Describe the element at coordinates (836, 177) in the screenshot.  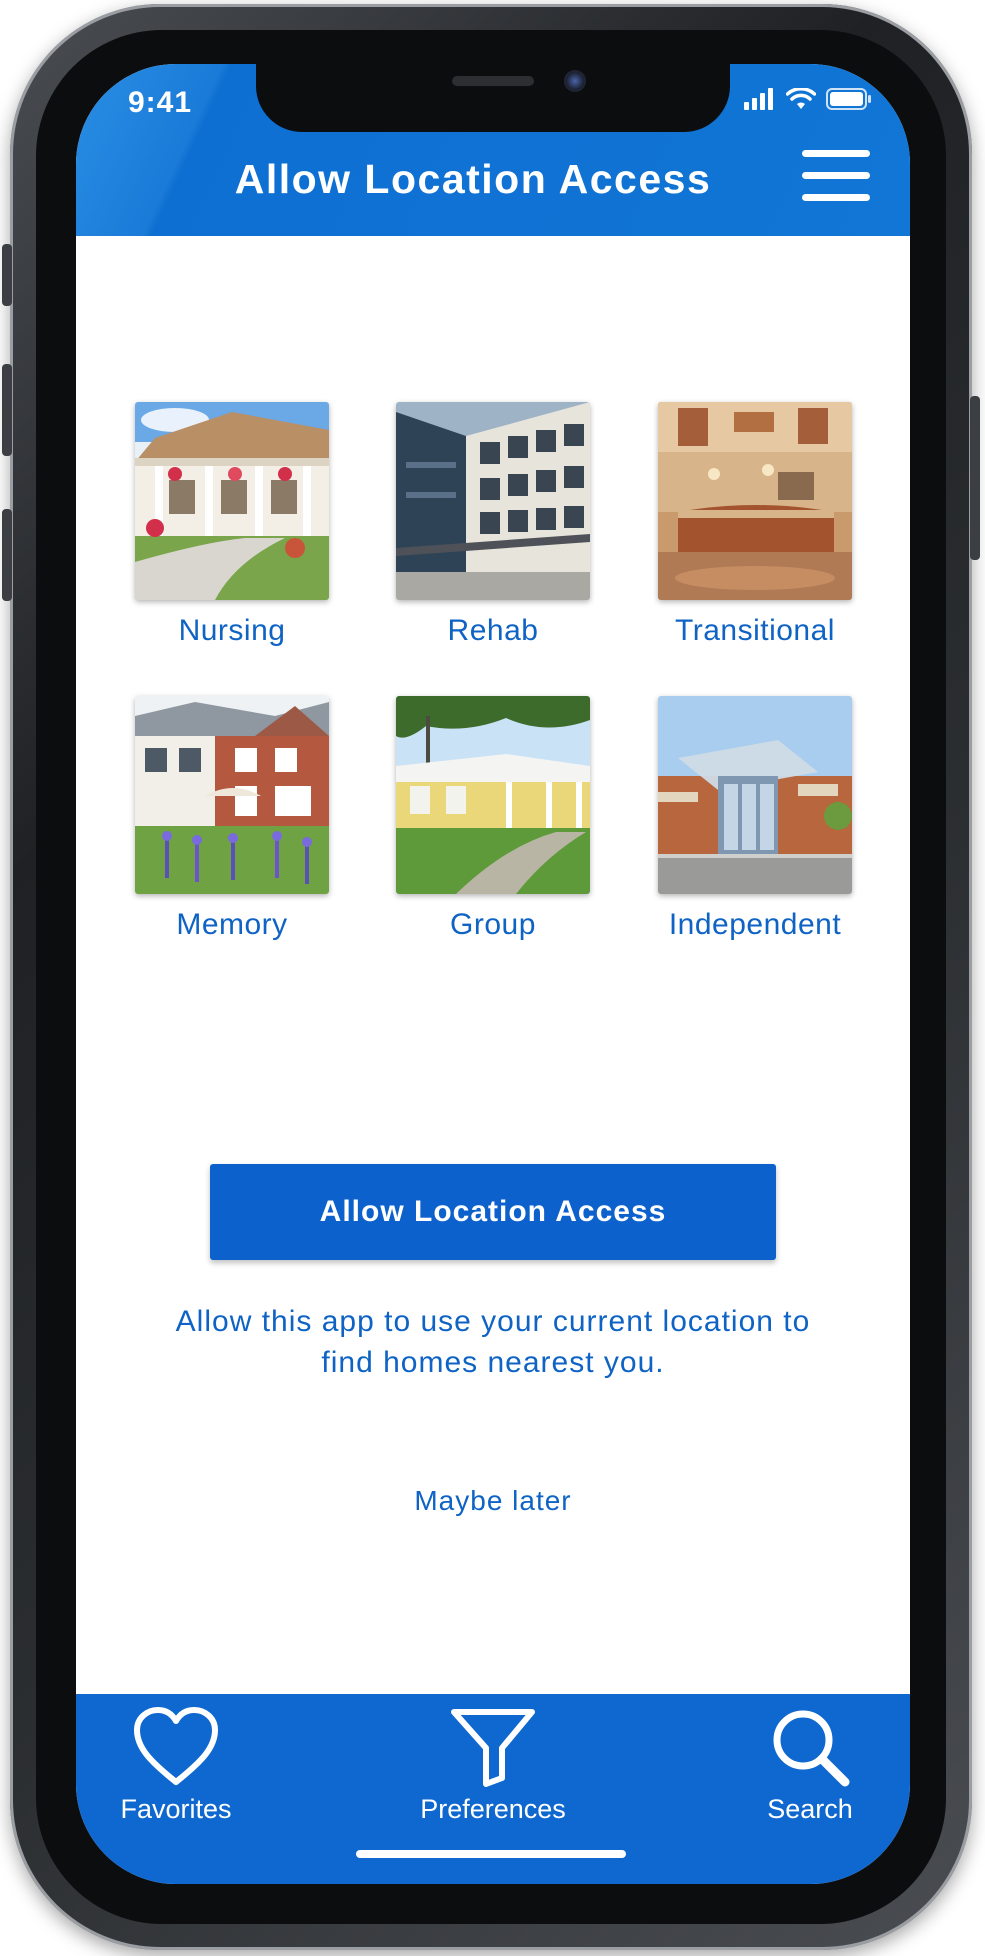
I see `hamburger-menu-icon` at that location.